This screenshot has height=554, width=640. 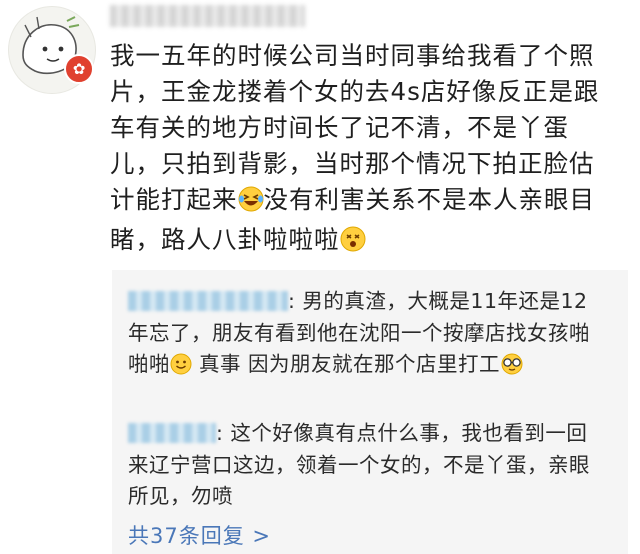 What do you see at coordinates (181, 369) in the screenshot?
I see `smile-emoji` at bounding box center [181, 369].